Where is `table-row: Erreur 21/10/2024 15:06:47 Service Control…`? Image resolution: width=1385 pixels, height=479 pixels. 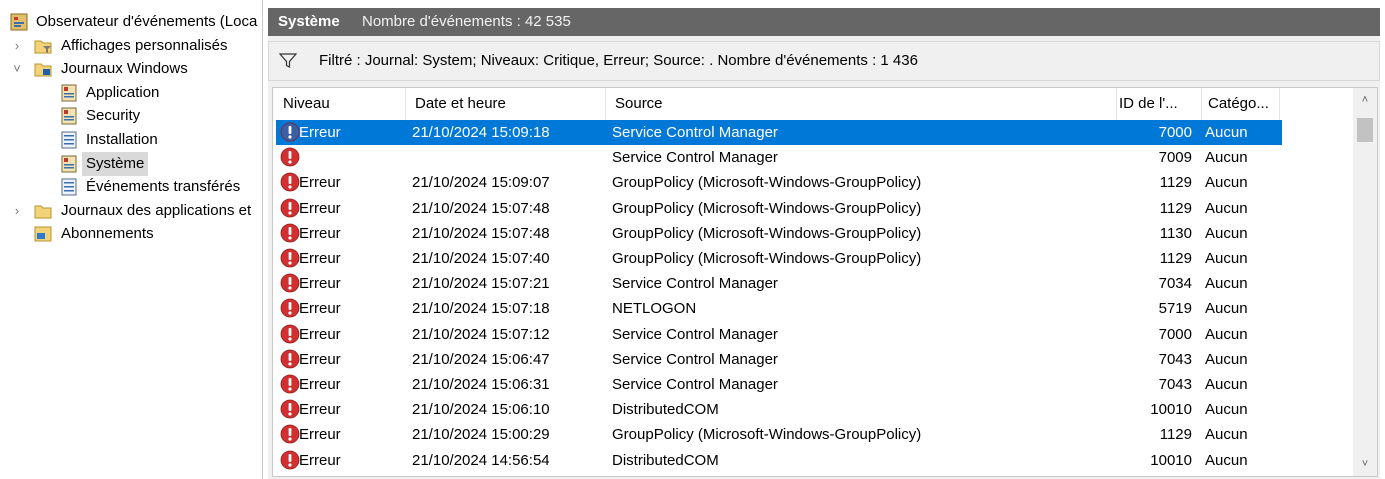
table-row: Erreur 21/10/2024 15:06:47 Service Control… is located at coordinates (779, 359).